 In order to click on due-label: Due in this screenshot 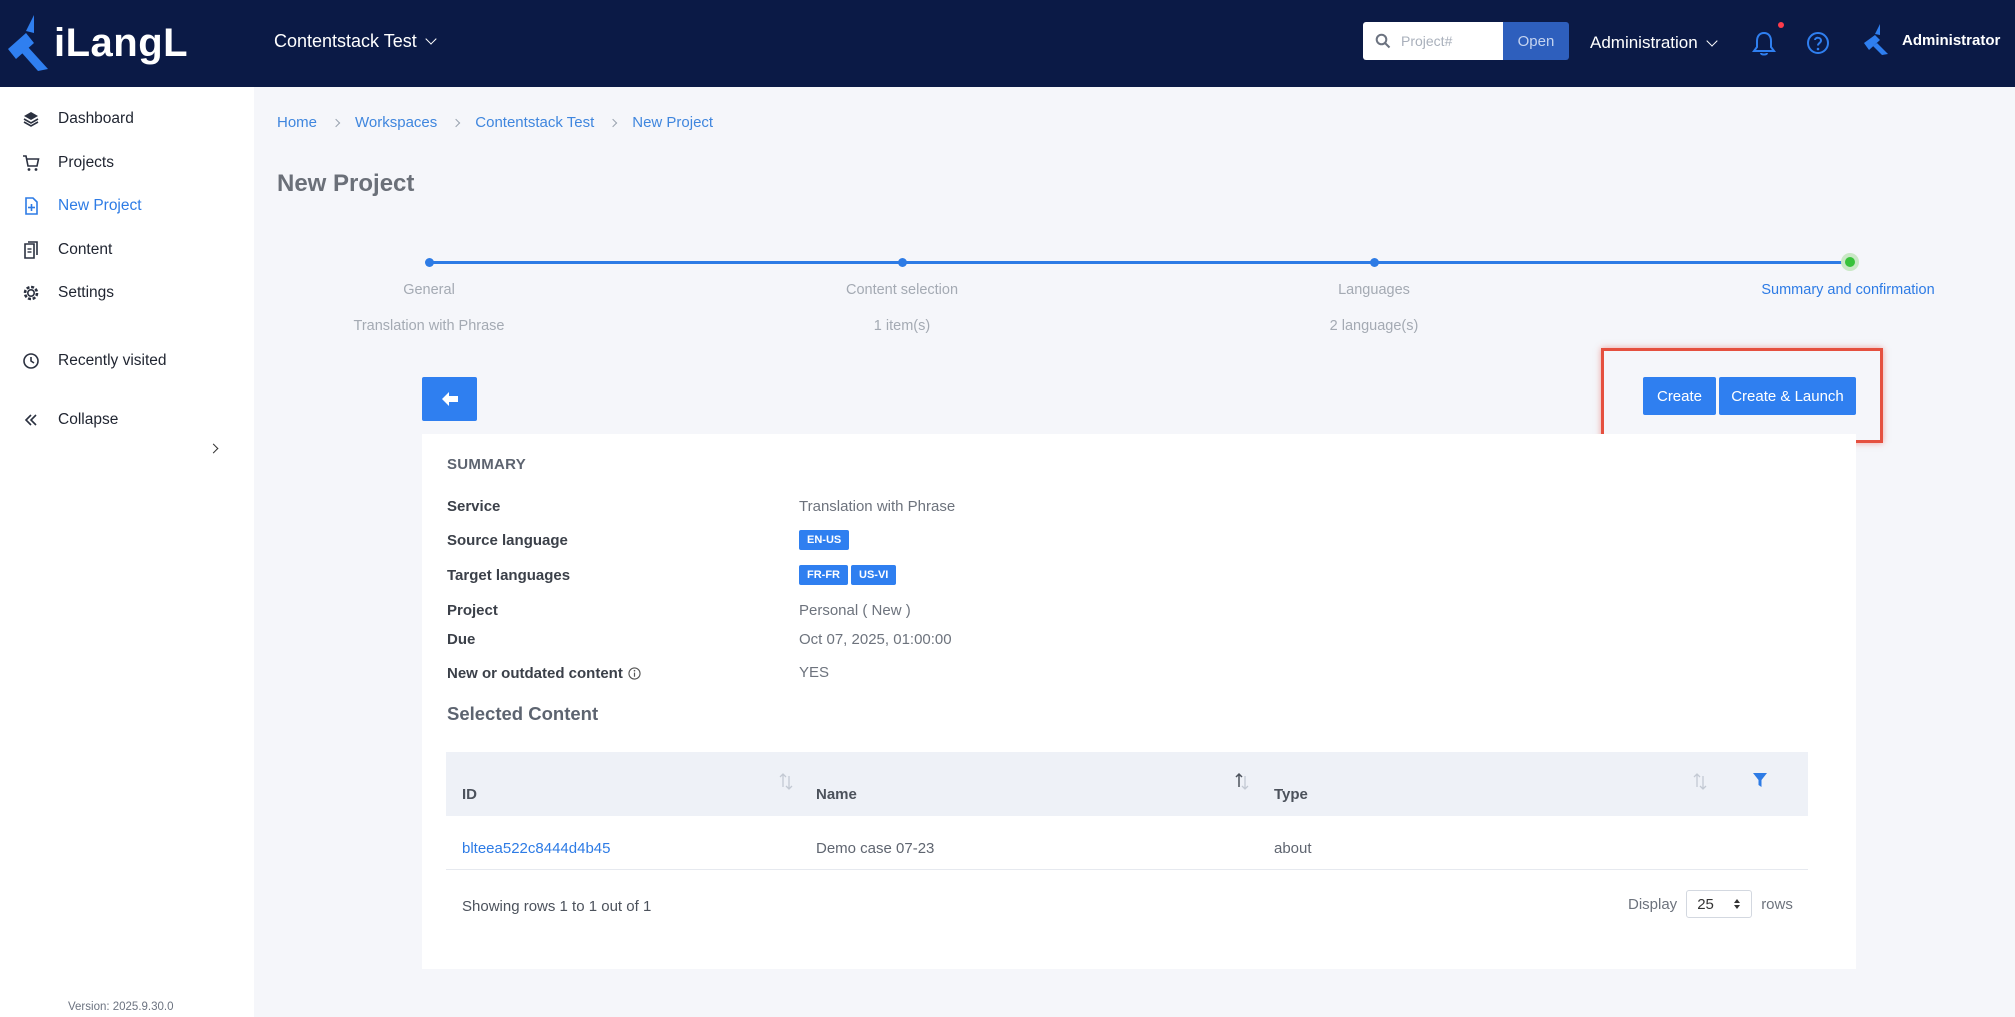, I will do `click(461, 639)`.